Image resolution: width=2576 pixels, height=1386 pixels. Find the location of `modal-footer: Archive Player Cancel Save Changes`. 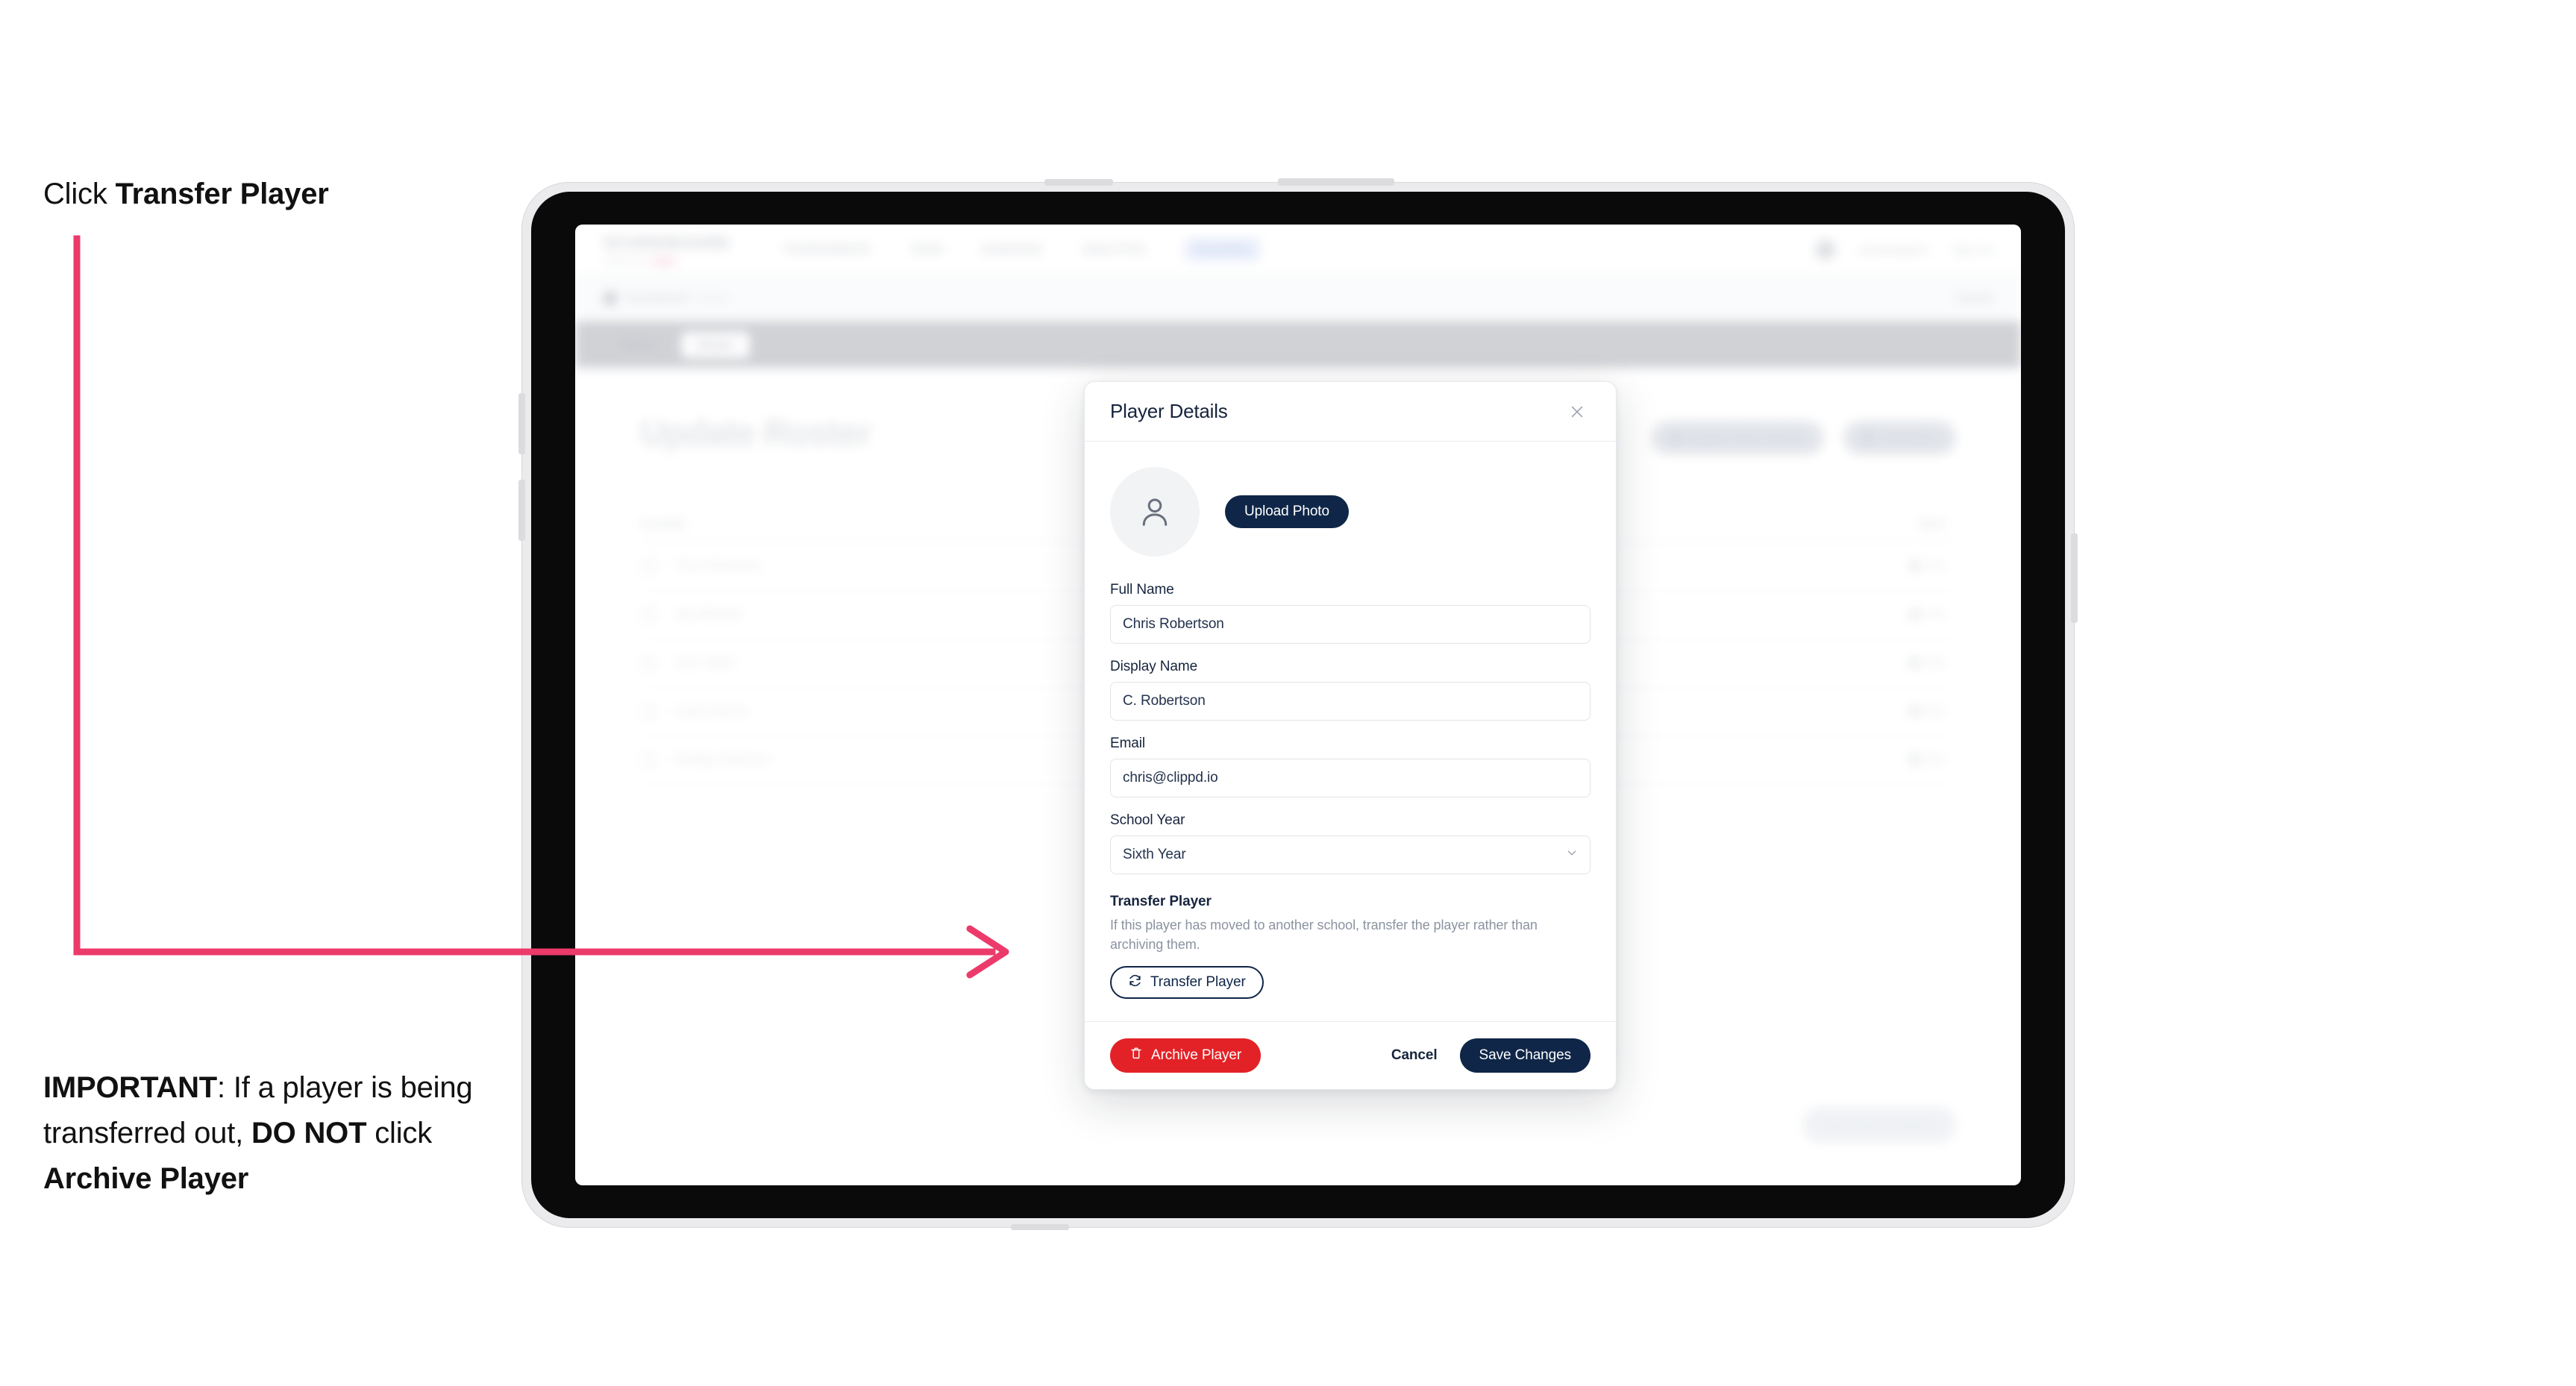

modal-footer: Archive Player Cancel Save Changes is located at coordinates (1350, 1055).